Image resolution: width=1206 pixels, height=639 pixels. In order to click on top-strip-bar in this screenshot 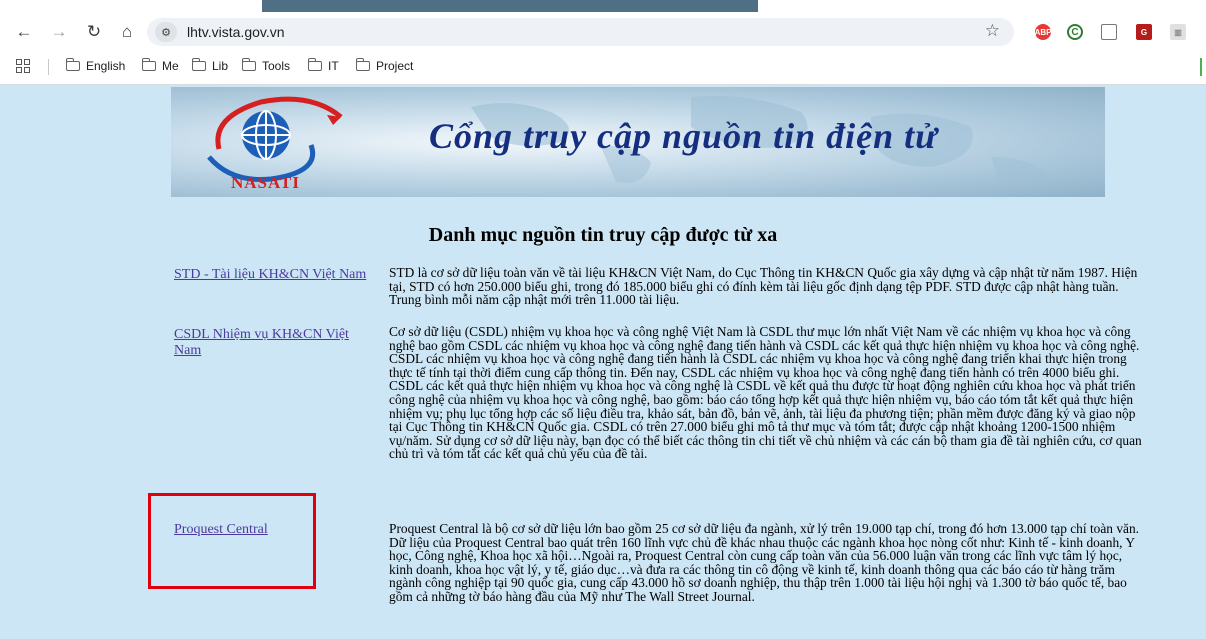, I will do `click(510, 6)`.